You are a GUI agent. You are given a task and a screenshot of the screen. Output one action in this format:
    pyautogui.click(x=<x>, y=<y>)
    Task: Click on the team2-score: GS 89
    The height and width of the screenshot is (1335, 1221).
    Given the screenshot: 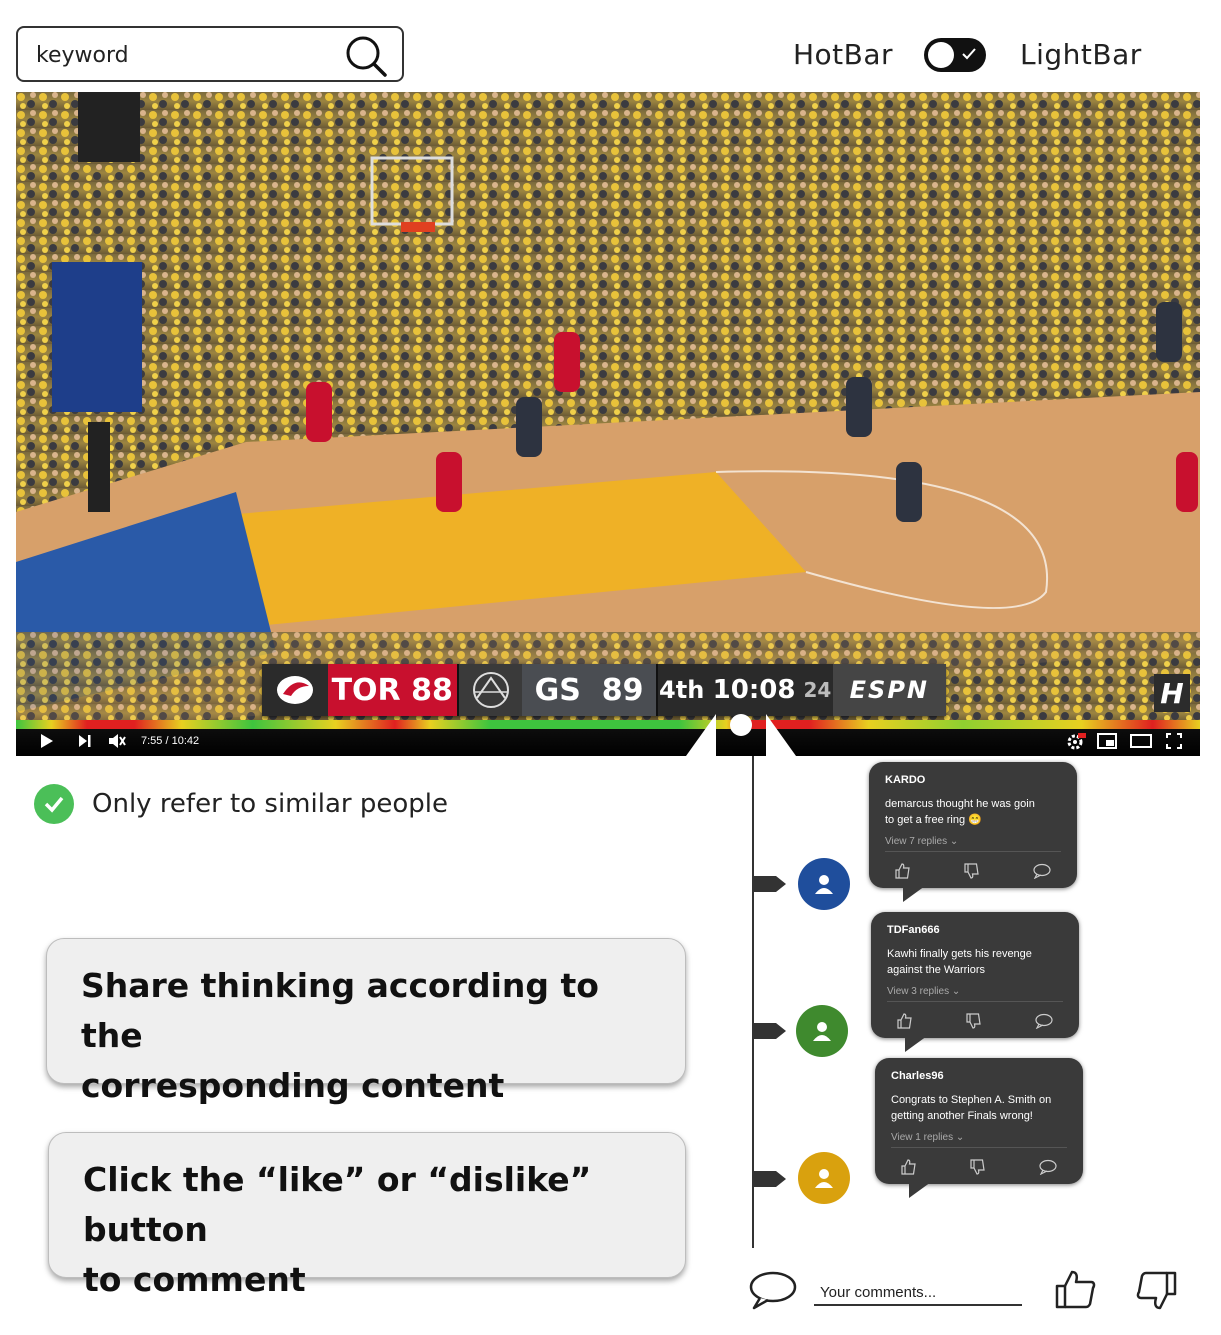 What is the action you would take?
    pyautogui.click(x=589, y=690)
    